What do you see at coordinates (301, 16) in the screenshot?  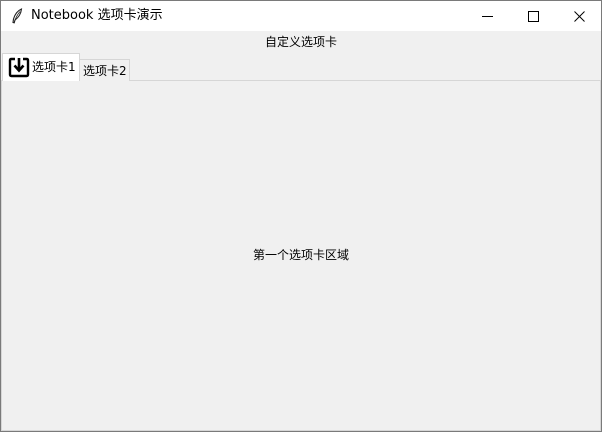 I see `title-bar: Notebook 选项卡演示` at bounding box center [301, 16].